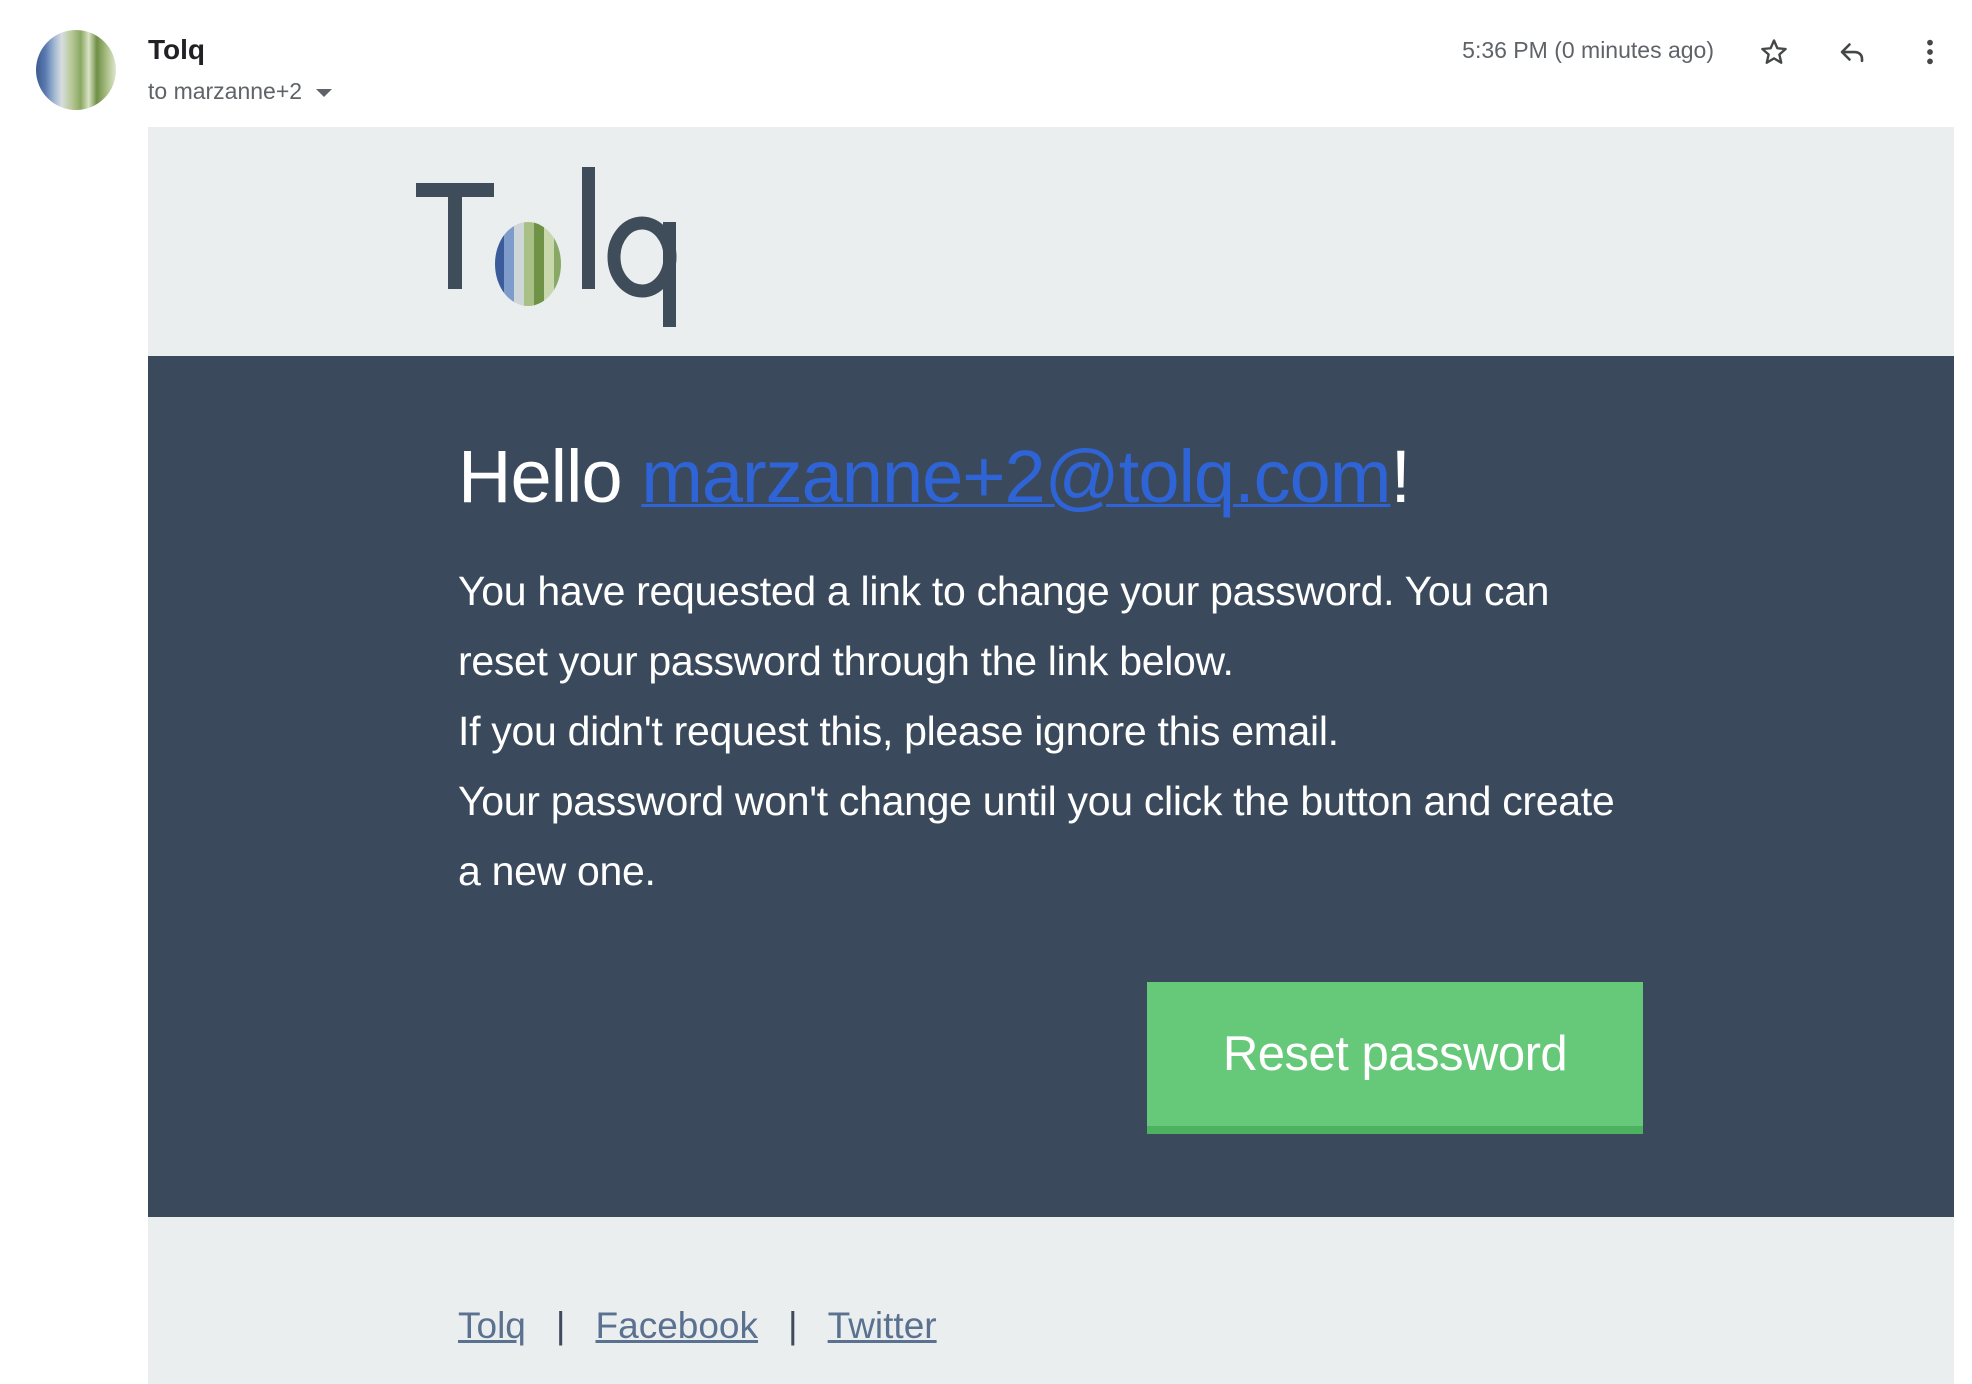 This screenshot has width=1972, height=1384. Describe the element at coordinates (1395, 1058) in the screenshot. I see `reset-password-button: Reset password` at that location.